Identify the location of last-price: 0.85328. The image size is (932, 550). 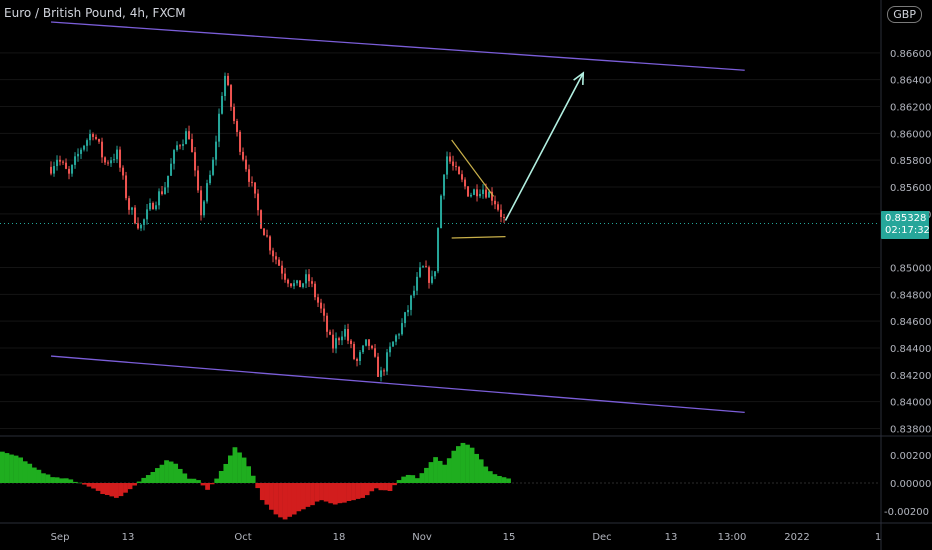
(906, 218).